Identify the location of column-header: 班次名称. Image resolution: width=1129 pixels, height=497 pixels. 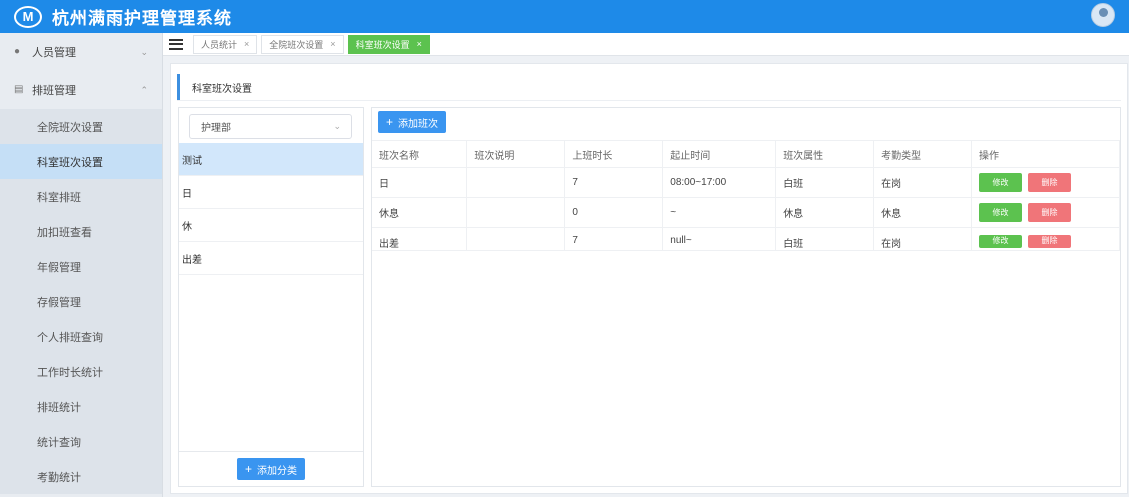
(420, 154).